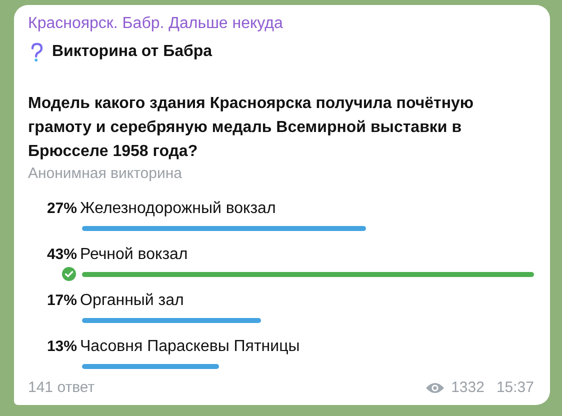 This screenshot has width=562, height=416. What do you see at coordinates (69, 274) in the screenshot?
I see `check-icon` at bounding box center [69, 274].